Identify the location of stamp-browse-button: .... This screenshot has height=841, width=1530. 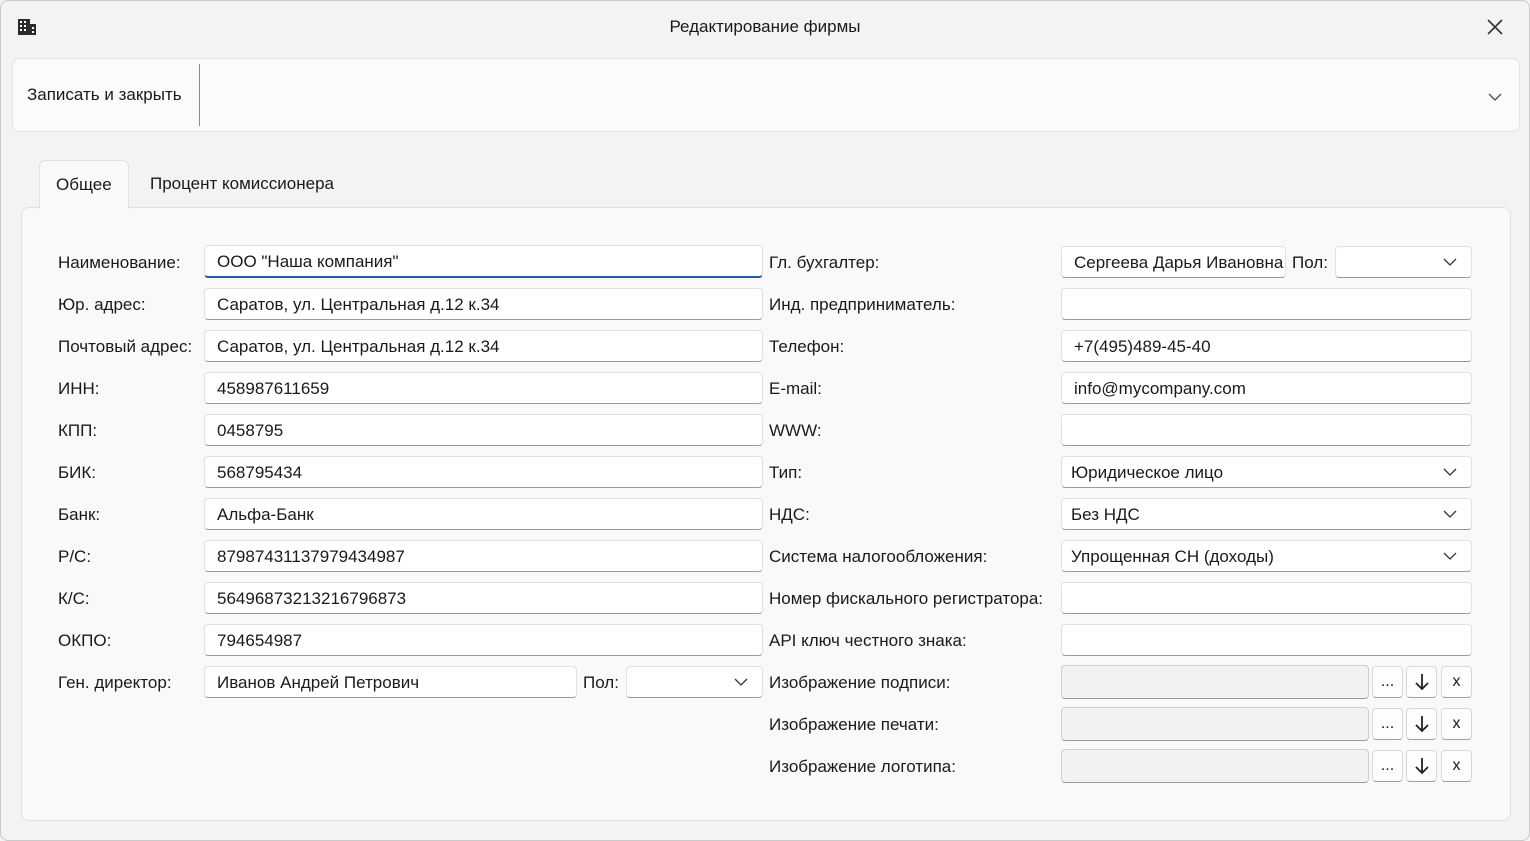
(1387, 724).